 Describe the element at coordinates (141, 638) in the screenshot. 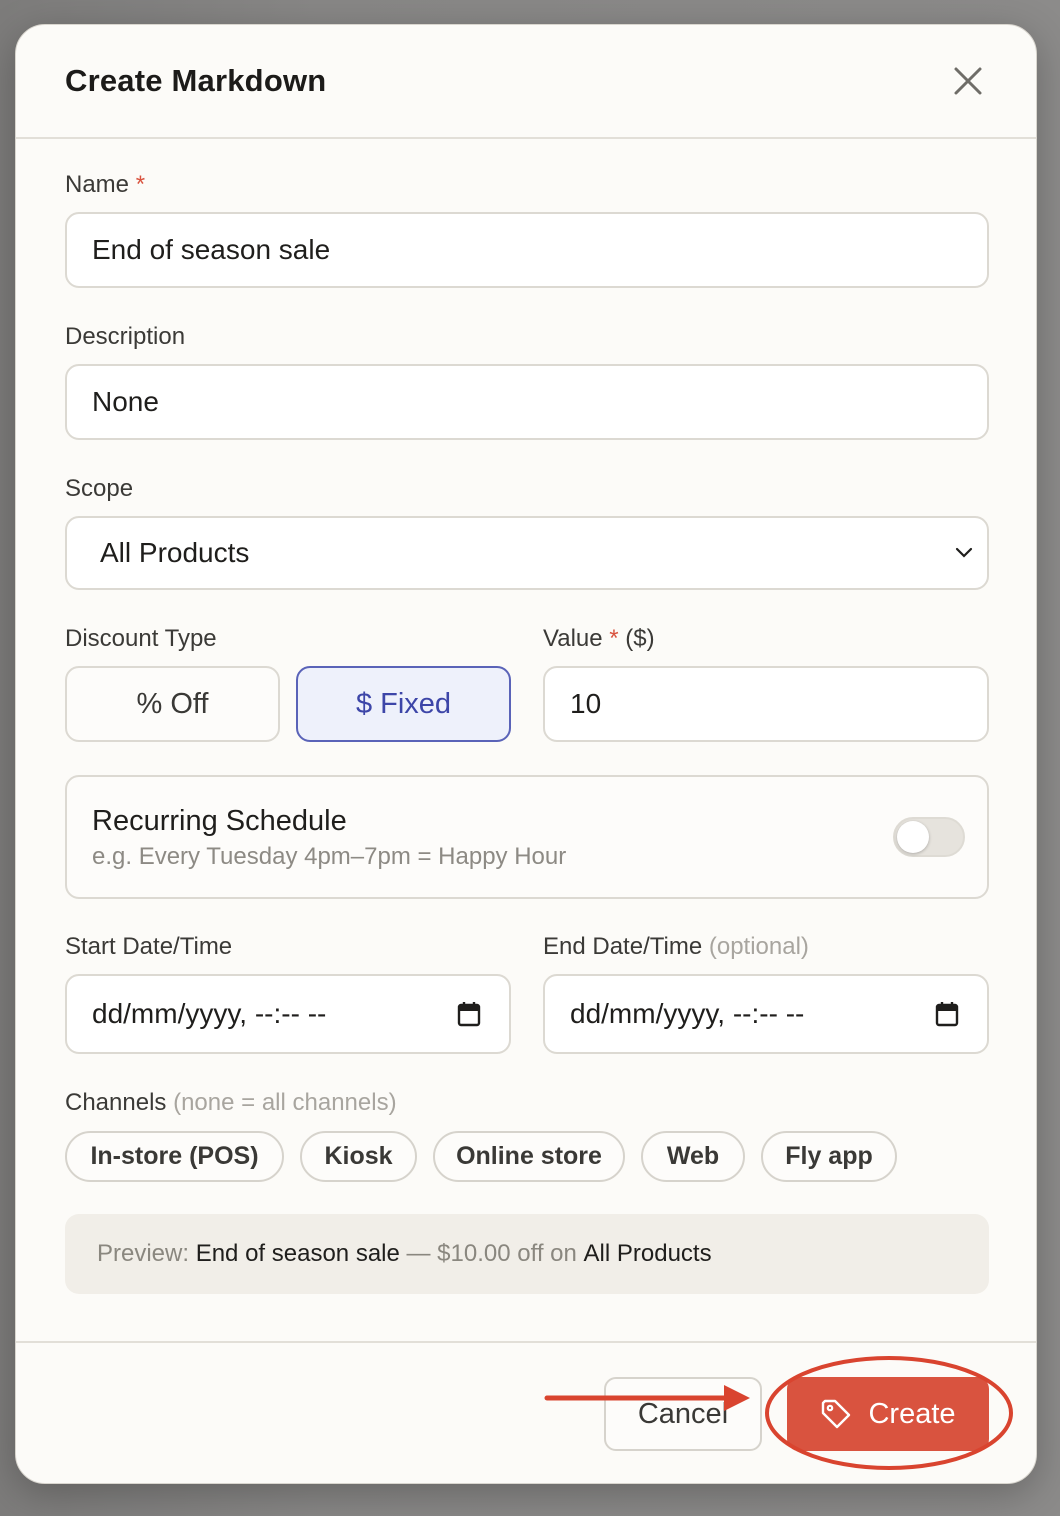

I see `discount-type-label: Discount Type` at that location.